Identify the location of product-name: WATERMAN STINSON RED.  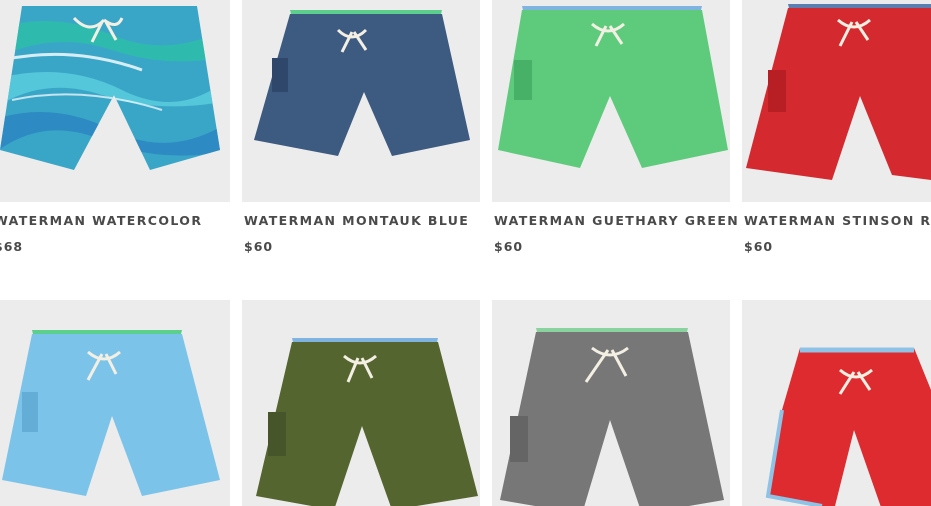
(837, 220).